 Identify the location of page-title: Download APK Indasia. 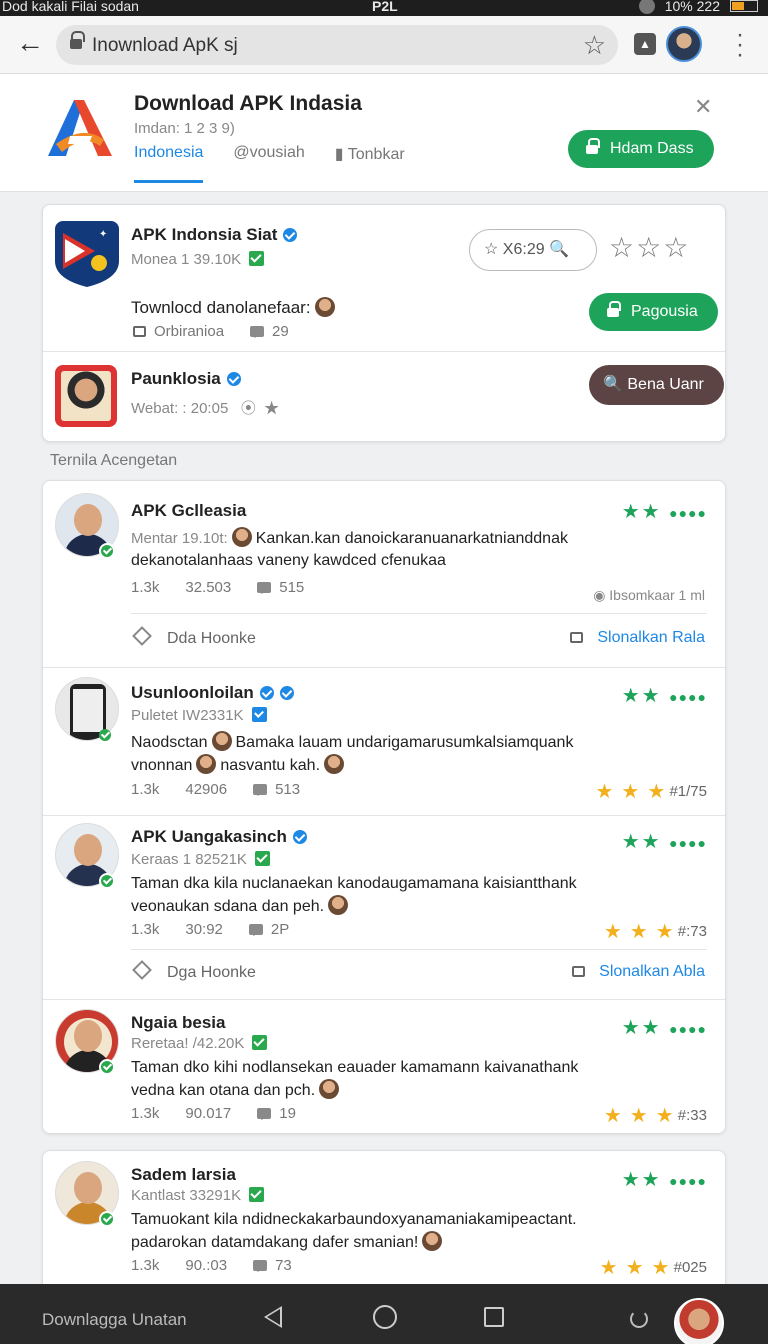
(248, 103).